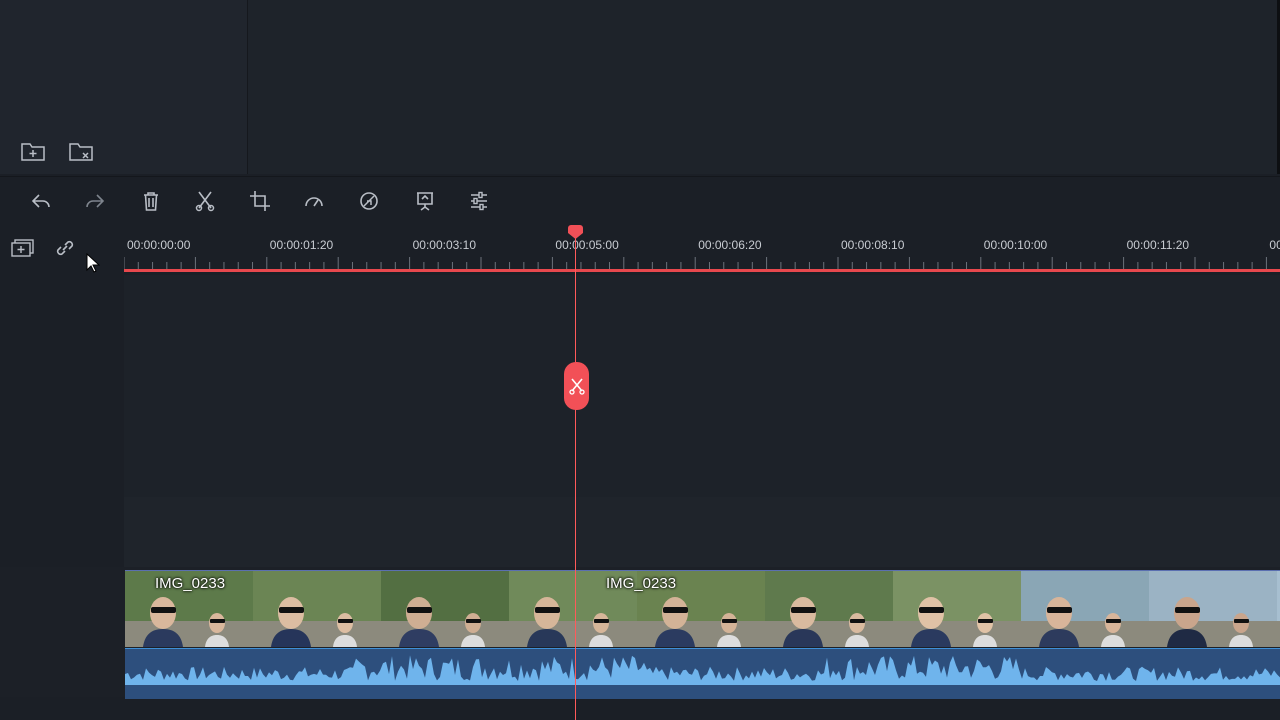  I want to click on mouse-cursor-icon, so click(93, 263).